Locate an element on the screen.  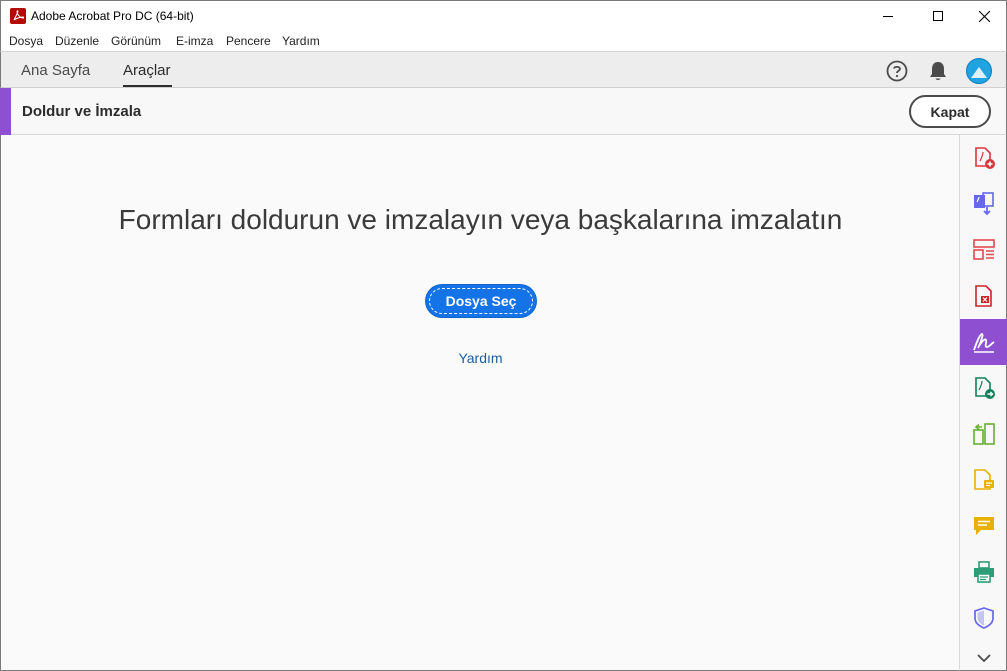
tab-home: Ana Sayfa is located at coordinates (55, 70).